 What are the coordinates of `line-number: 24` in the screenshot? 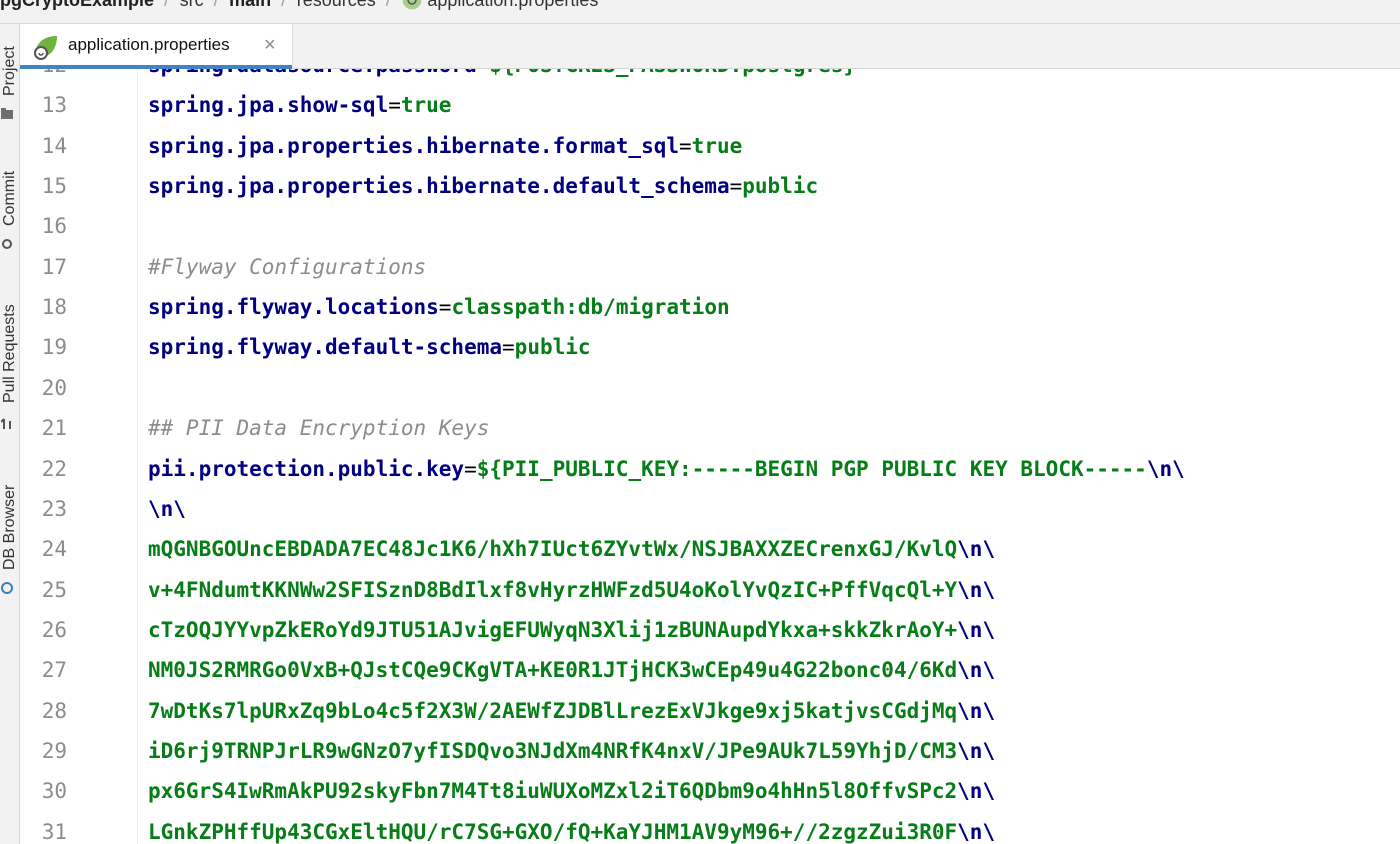 It's located at (54, 549).